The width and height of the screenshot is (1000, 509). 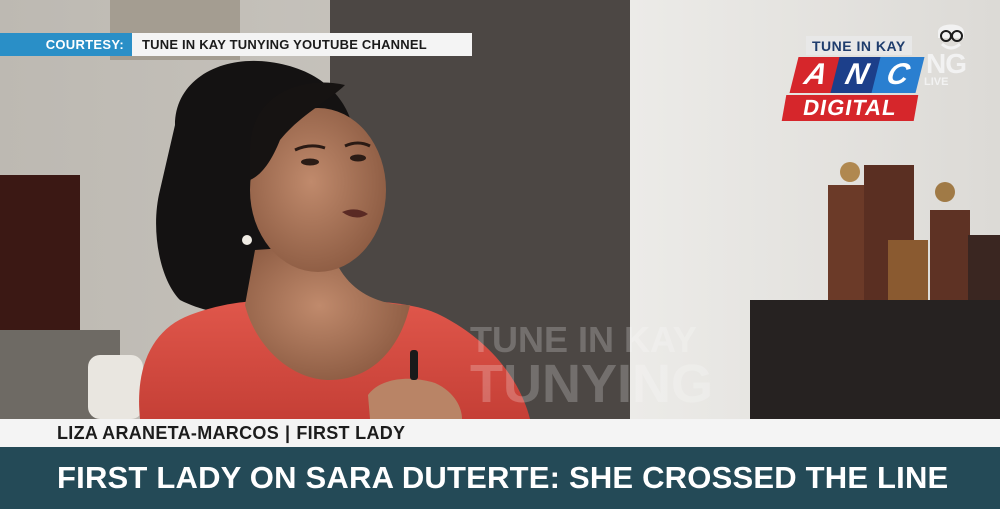 I want to click on courtesy-label: COURTESY:, so click(x=66, y=44).